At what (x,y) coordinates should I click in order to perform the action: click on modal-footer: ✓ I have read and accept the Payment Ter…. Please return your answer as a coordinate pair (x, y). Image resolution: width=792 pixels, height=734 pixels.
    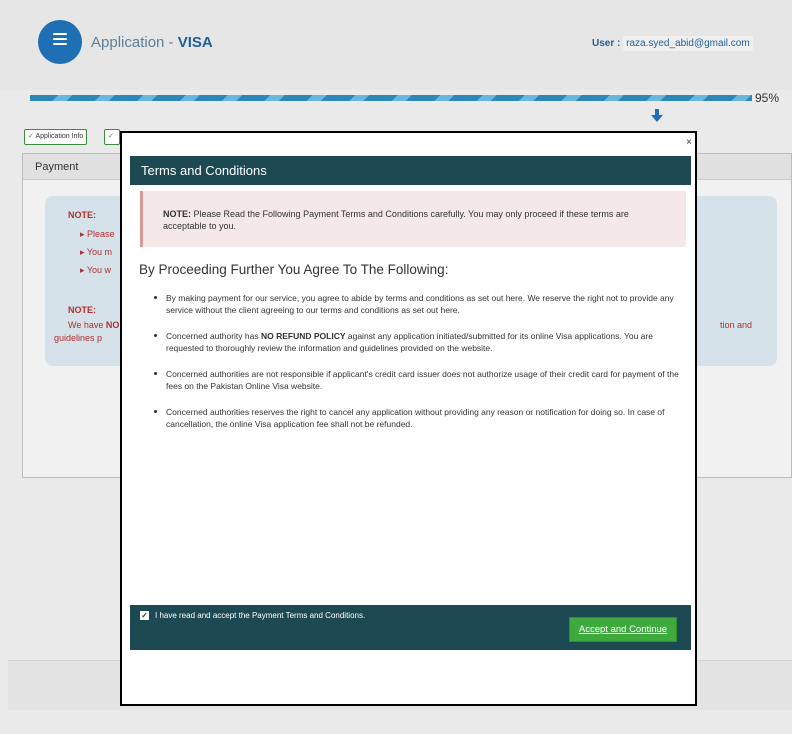
    Looking at the image, I should click on (410, 627).